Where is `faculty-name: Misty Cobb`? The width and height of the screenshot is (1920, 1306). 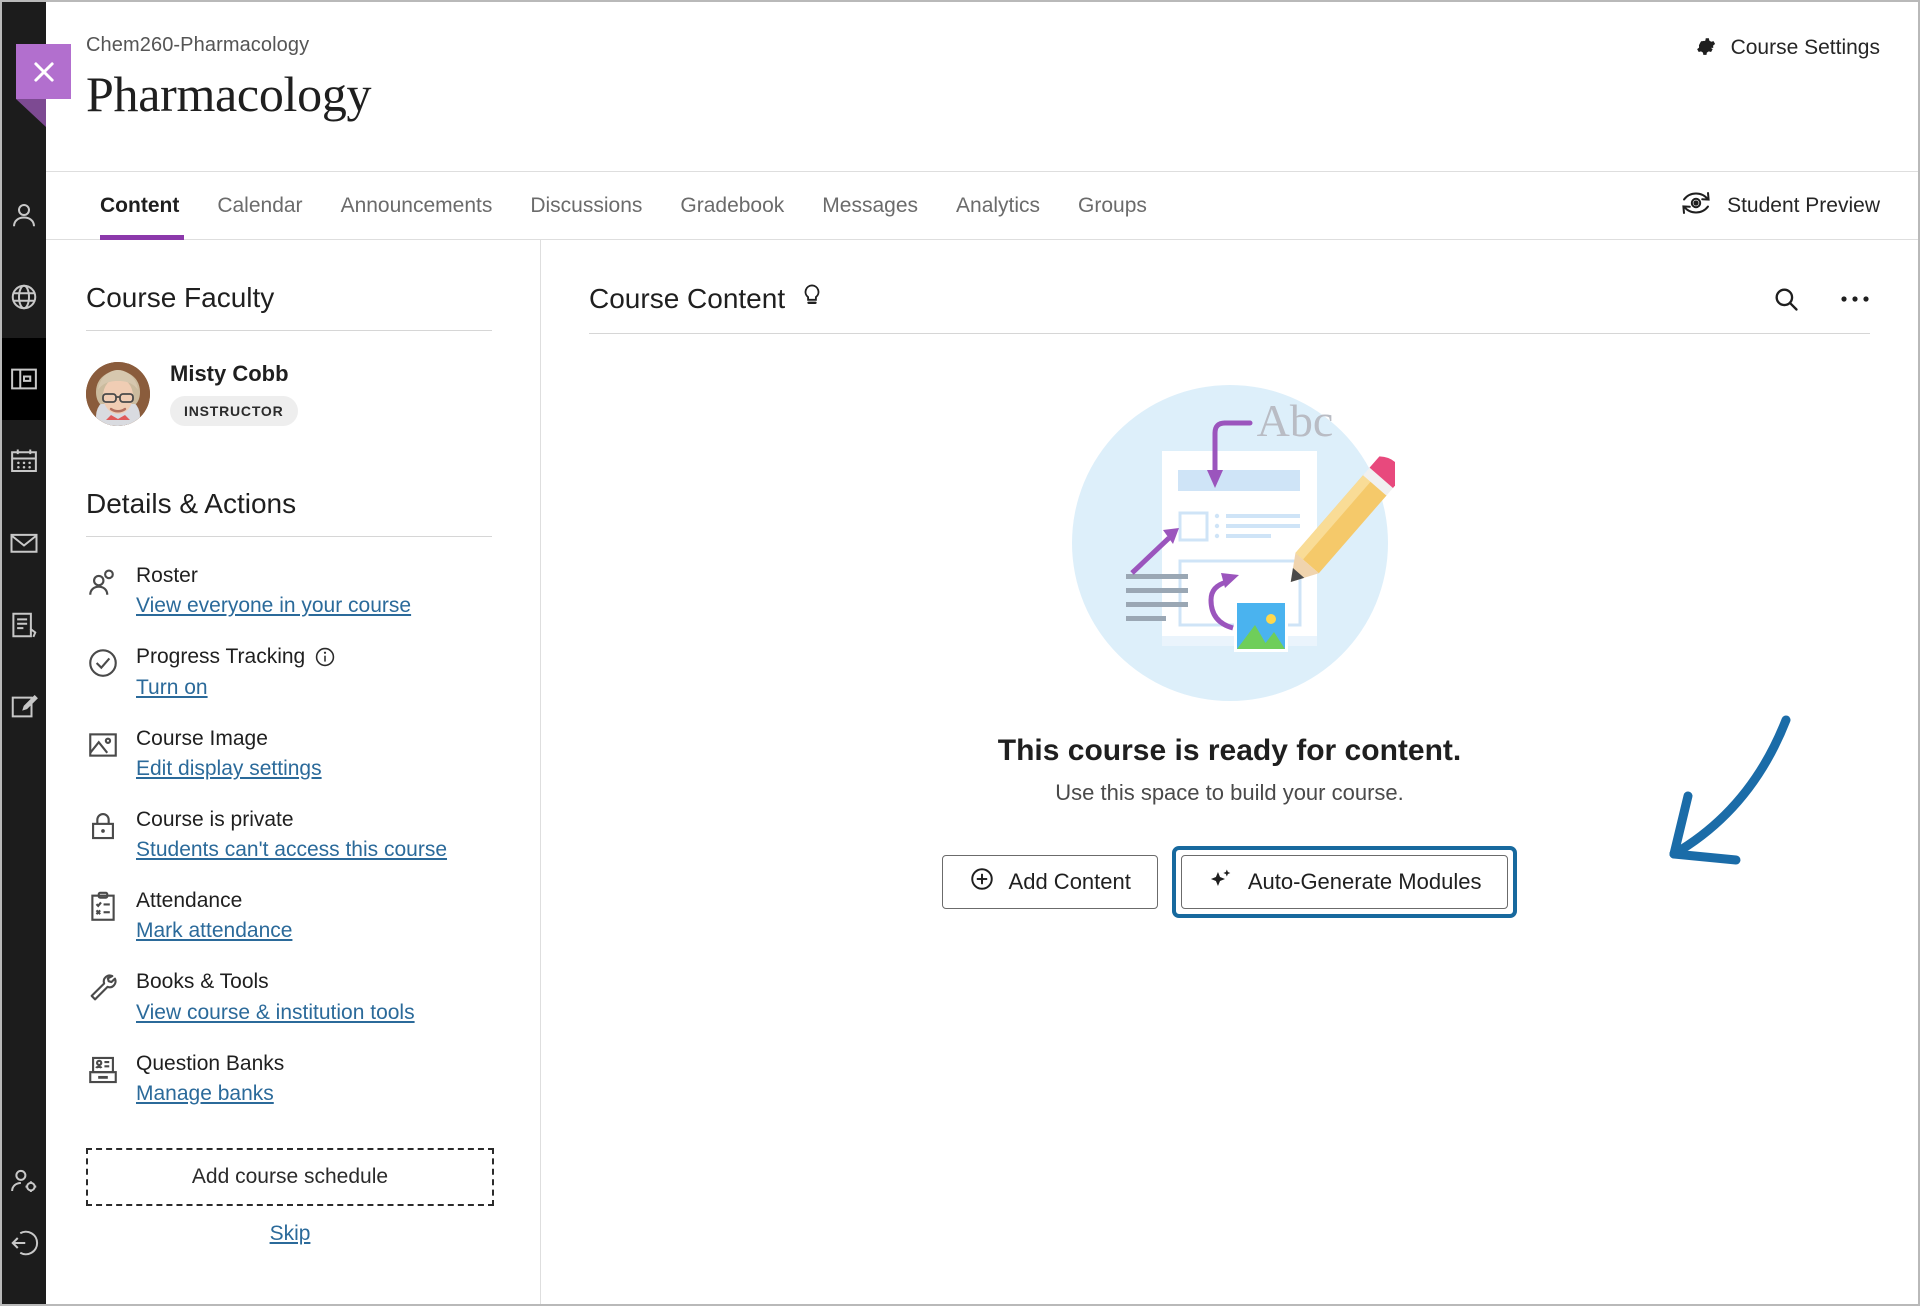 faculty-name: Misty Cobb is located at coordinates (229, 373).